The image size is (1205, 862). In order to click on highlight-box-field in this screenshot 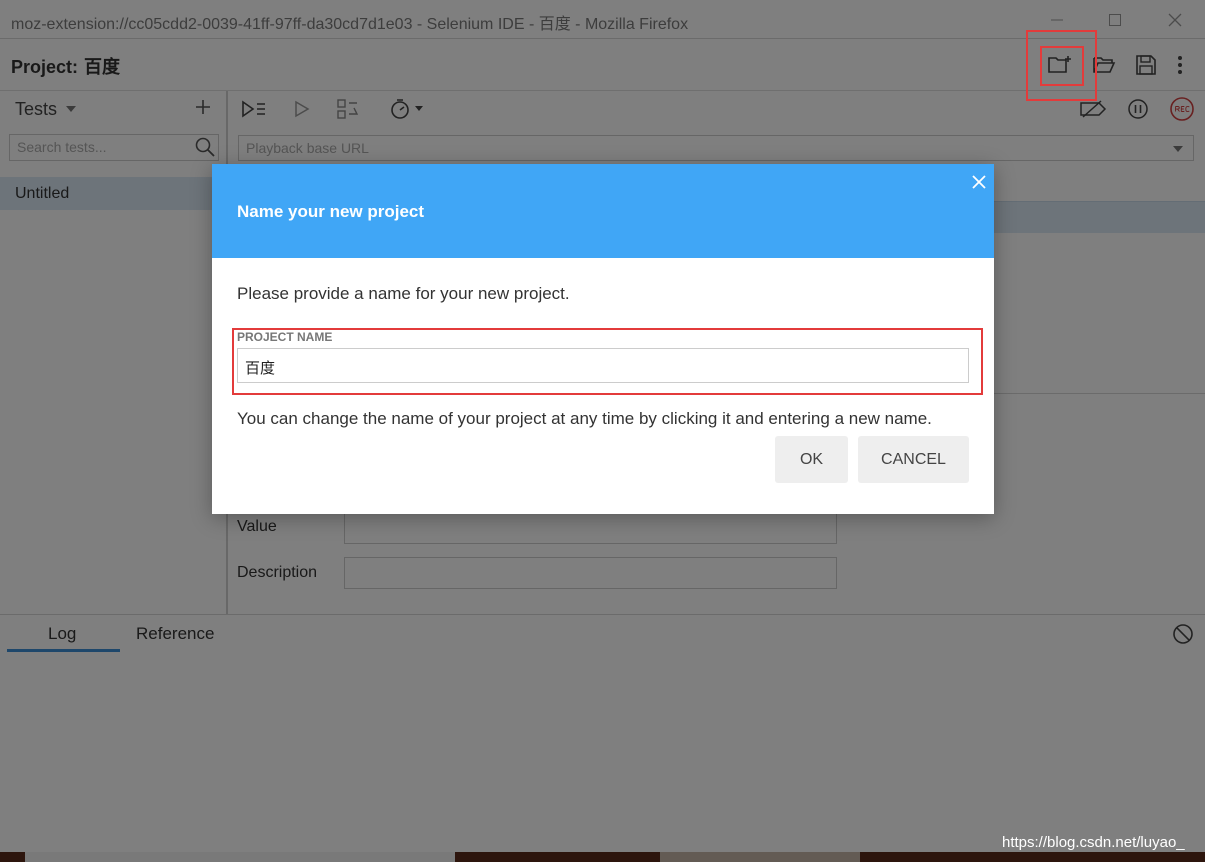, I will do `click(607, 361)`.